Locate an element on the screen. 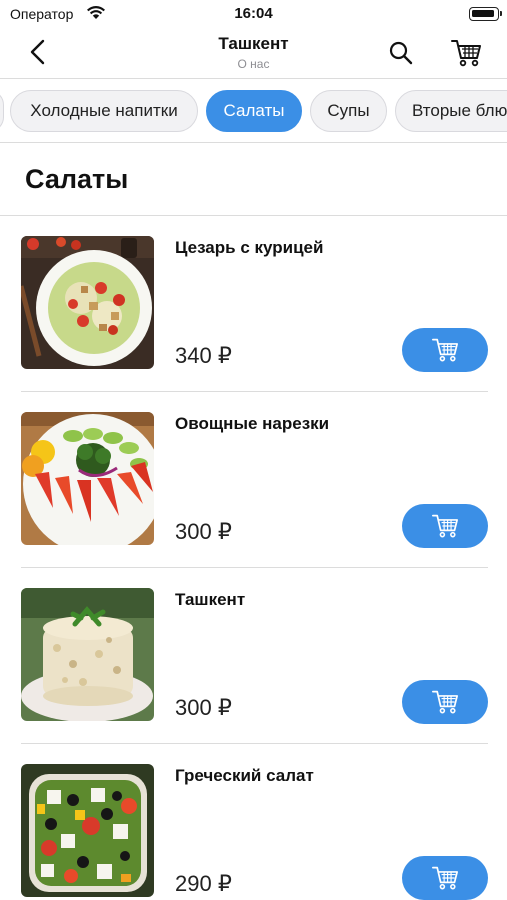  category-chip-soups: Супы is located at coordinates (348, 111).